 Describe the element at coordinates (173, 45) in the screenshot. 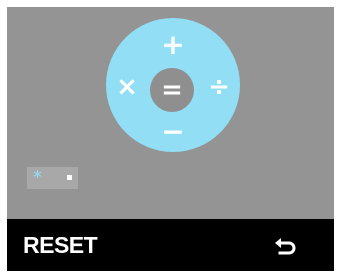

I see `plus-button: +` at that location.